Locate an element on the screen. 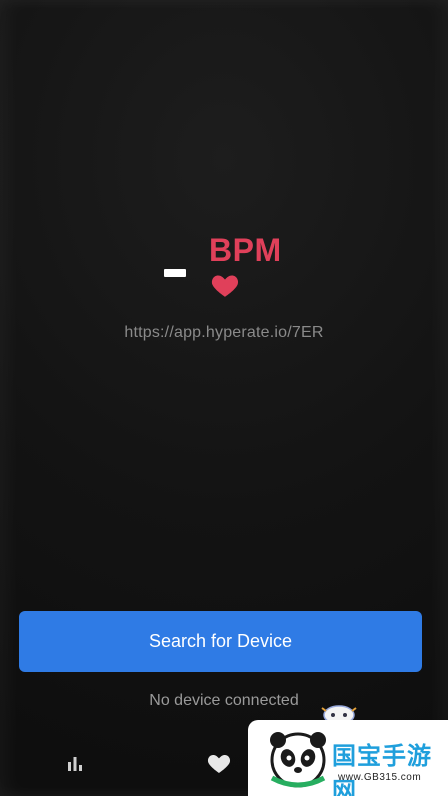  watermark-url: www.GB315.com is located at coordinates (380, 777).